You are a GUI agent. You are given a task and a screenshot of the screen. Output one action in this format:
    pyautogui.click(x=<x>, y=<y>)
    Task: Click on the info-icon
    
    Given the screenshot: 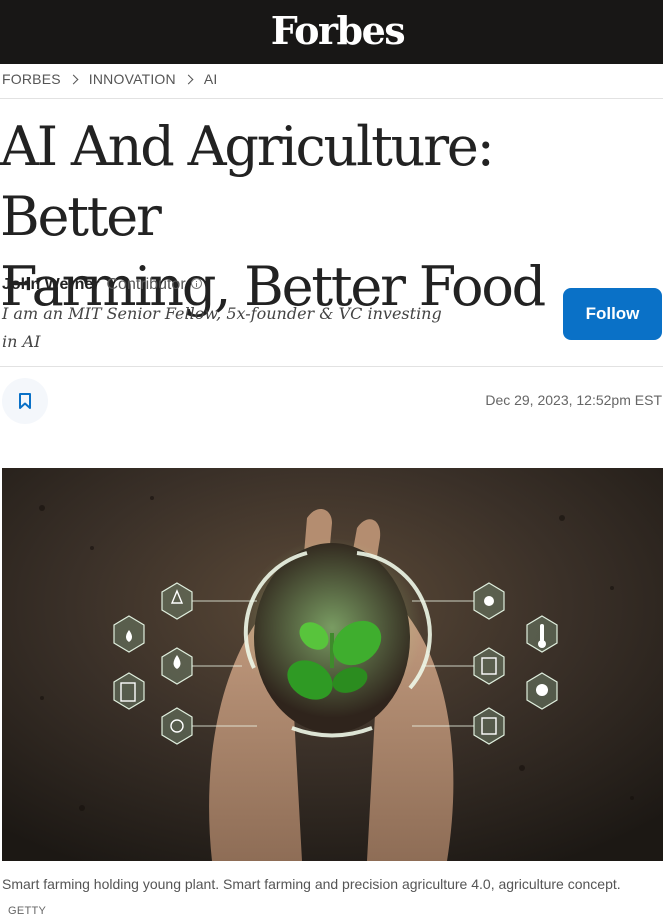 What is the action you would take?
    pyautogui.click(x=196, y=283)
    